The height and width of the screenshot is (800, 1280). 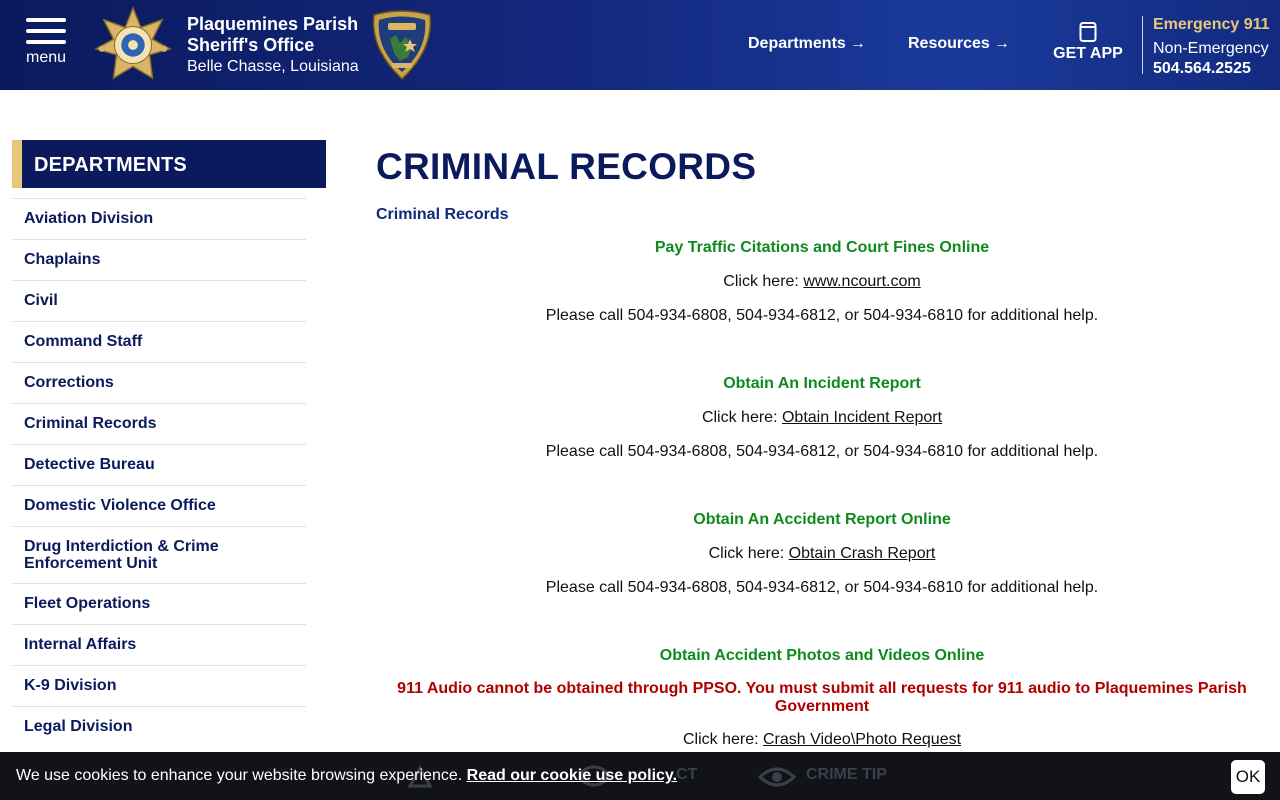 What do you see at coordinates (822, 519) in the screenshot?
I see `section-title: Obtain An Accident Report Online` at bounding box center [822, 519].